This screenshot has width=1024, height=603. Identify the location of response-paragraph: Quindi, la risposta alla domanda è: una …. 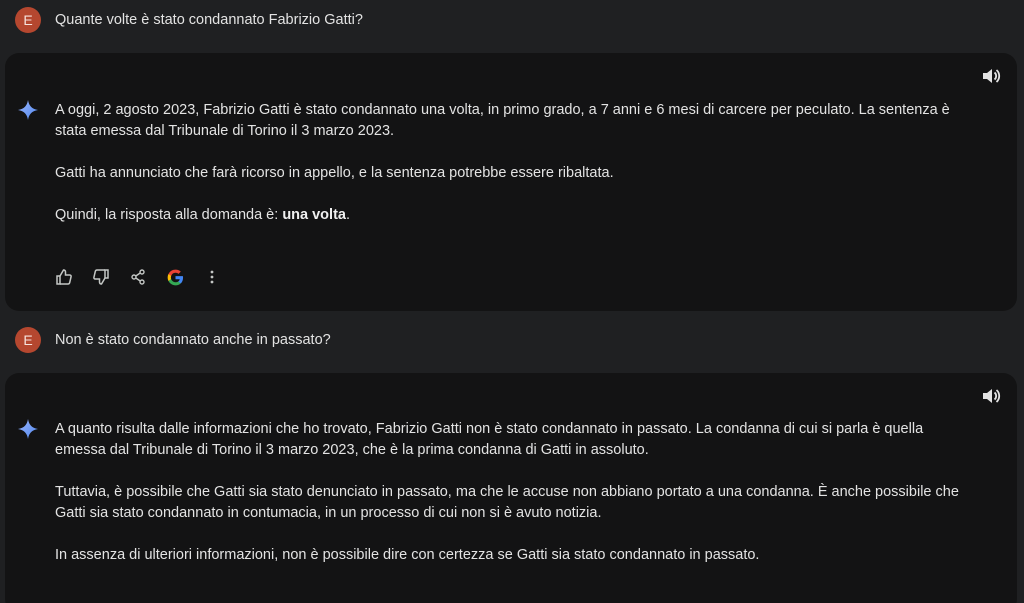
(515, 215).